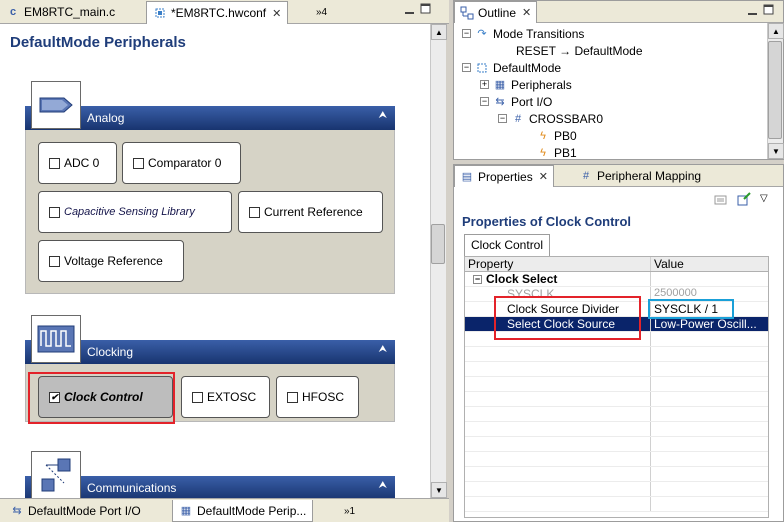 The image size is (784, 522). Describe the element at coordinates (764, 198) in the screenshot. I see `view-menu-icon: ▽` at that location.